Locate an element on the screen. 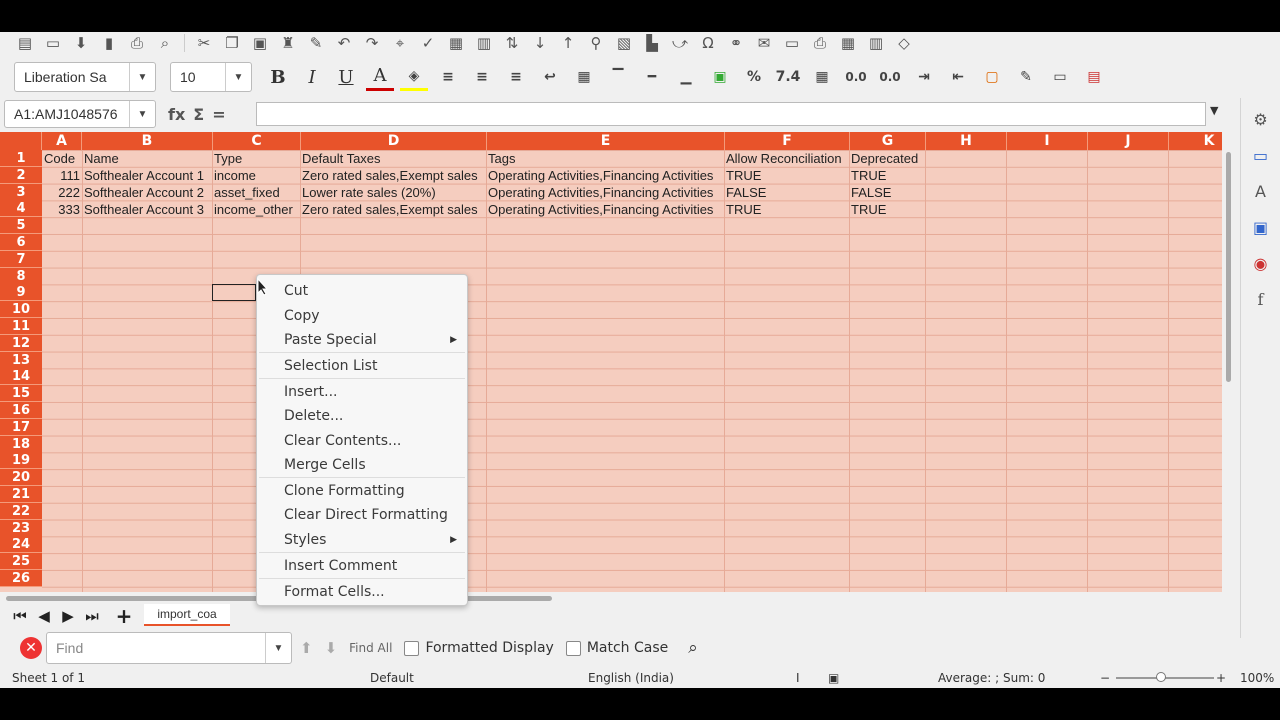  row-header: 7 is located at coordinates (21, 259).